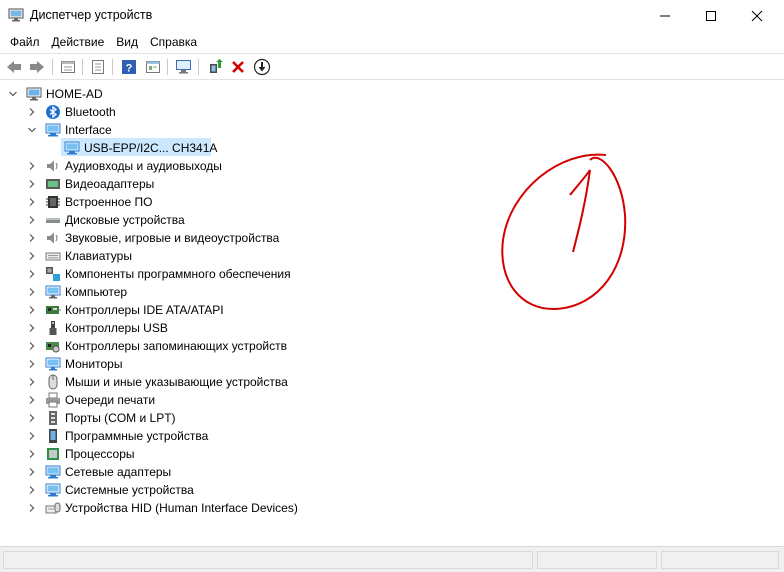 This screenshot has width=784, height=572. I want to click on tree-category: Аудиовходы и аудиовыходы, so click(160, 166).